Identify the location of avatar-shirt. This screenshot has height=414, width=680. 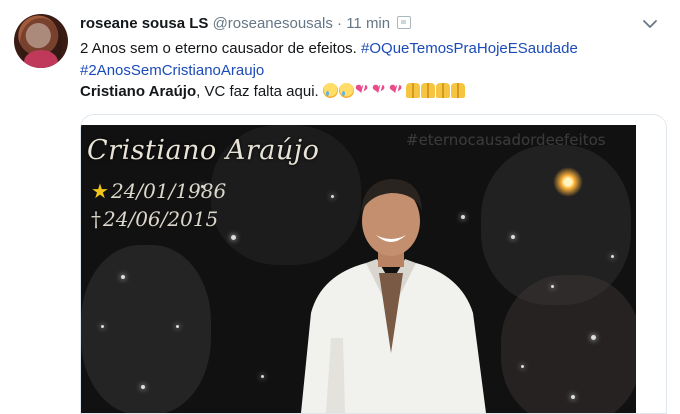
(41, 59).